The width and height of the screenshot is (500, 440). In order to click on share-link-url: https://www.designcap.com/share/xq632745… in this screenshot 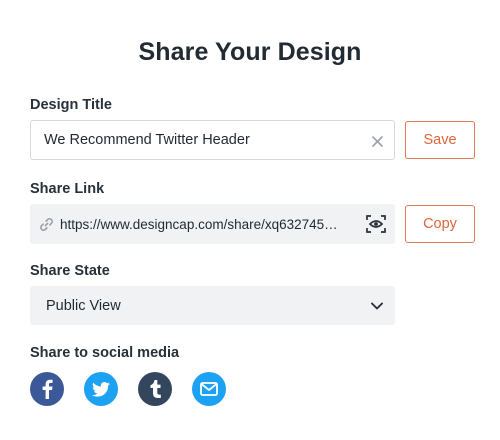, I will do `click(210, 224)`.